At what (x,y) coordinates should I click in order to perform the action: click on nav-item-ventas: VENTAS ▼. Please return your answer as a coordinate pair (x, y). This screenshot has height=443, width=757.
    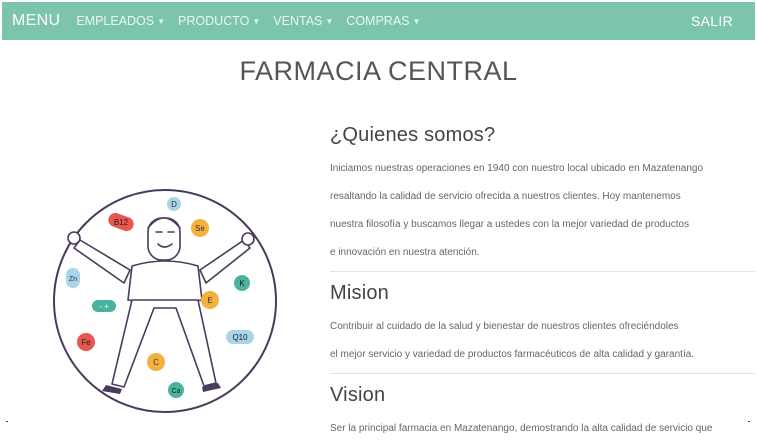
    Looking at the image, I should click on (303, 21).